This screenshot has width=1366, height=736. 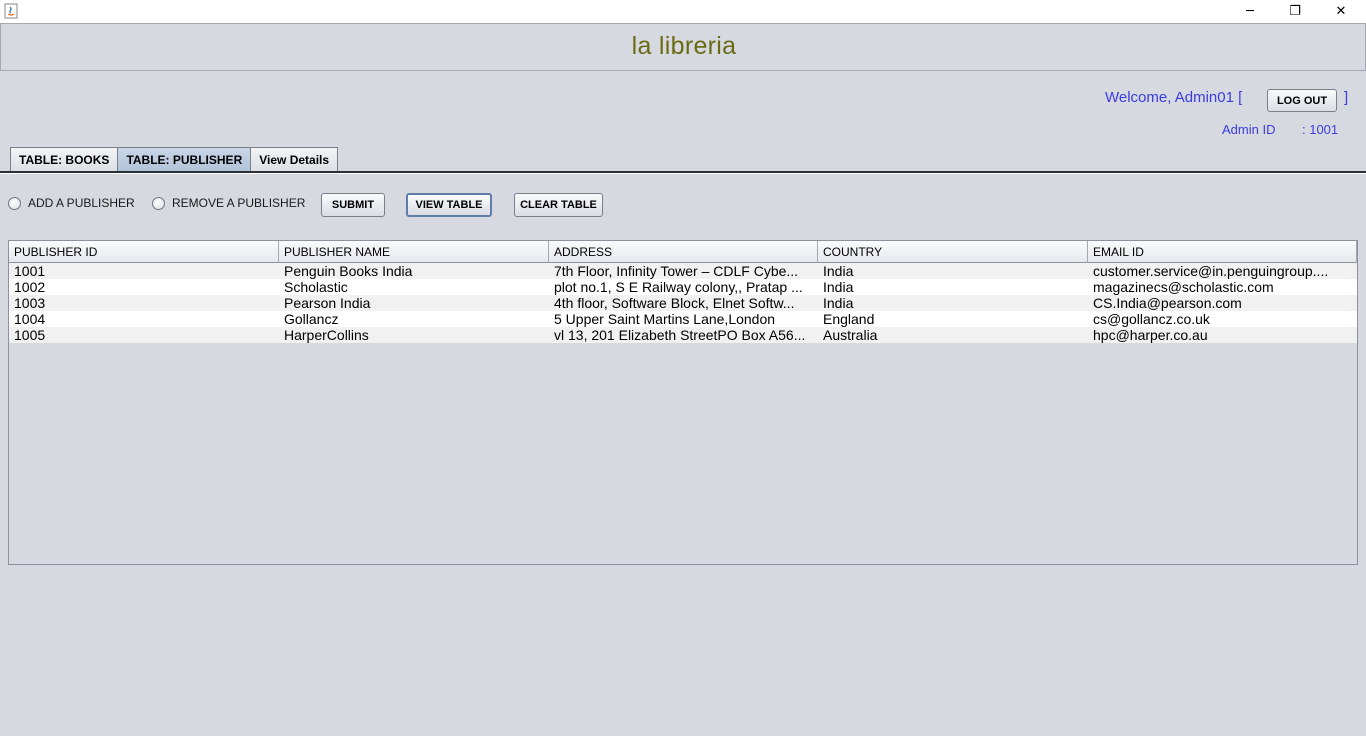 What do you see at coordinates (449, 205) in the screenshot?
I see `view-table-button: VIEW TABLE` at bounding box center [449, 205].